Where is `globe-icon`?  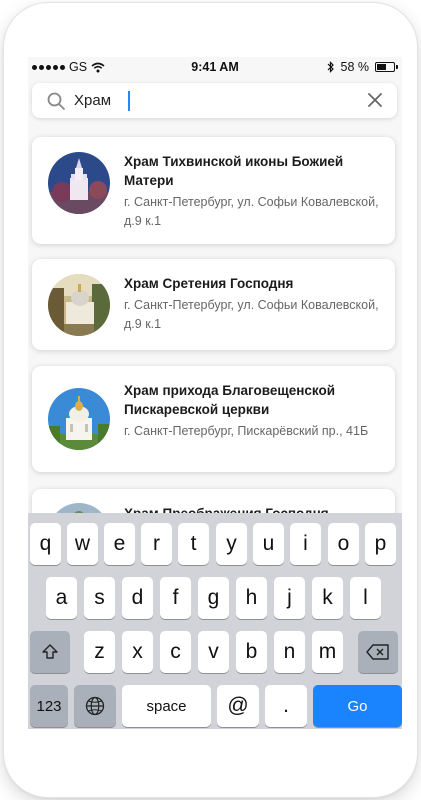 globe-icon is located at coordinates (95, 706).